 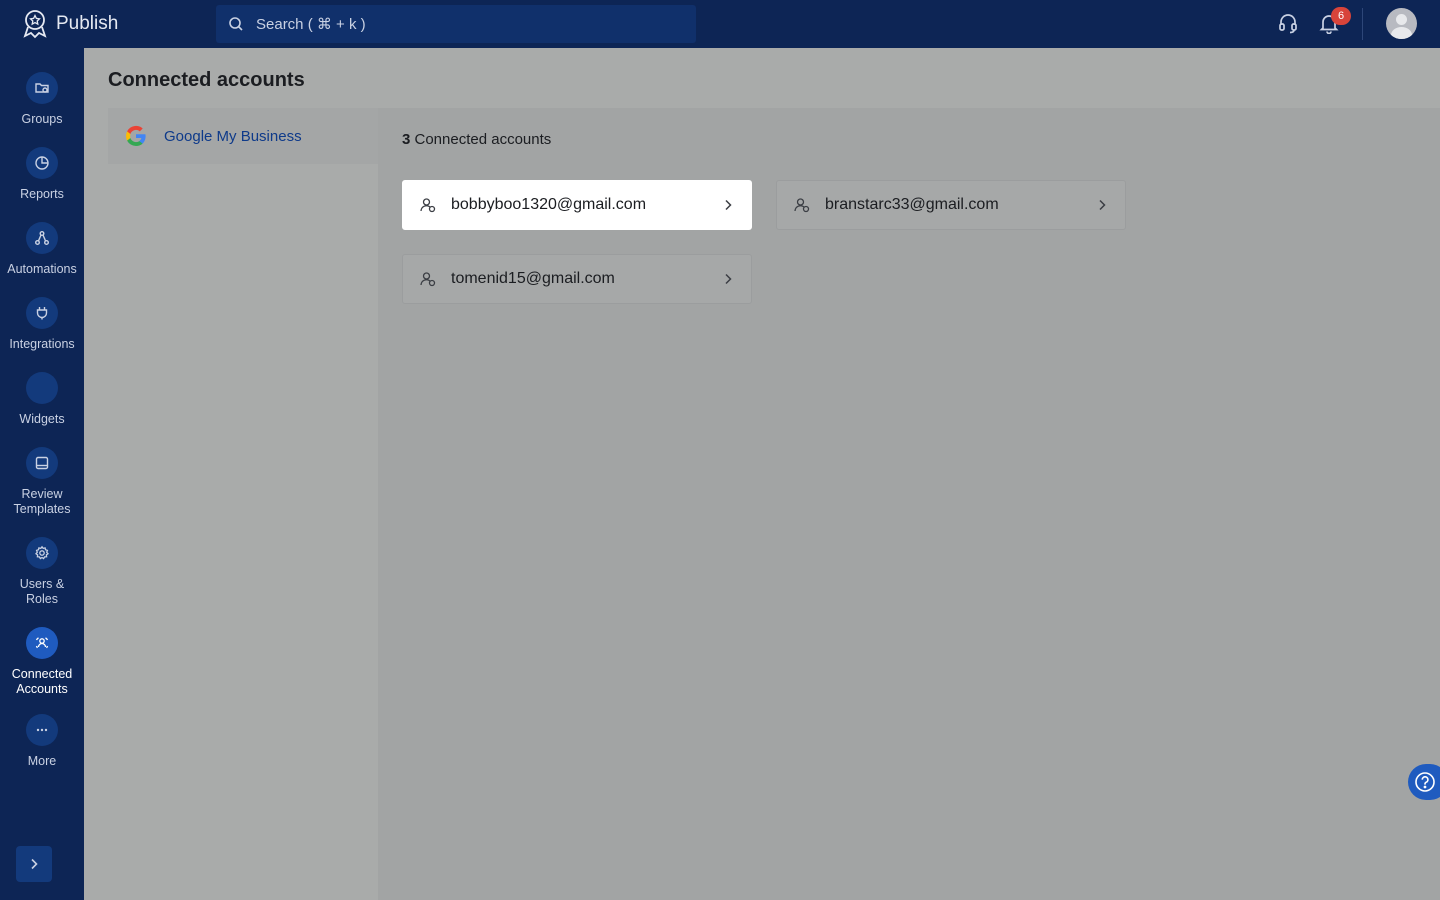 What do you see at coordinates (35, 24) in the screenshot?
I see `publish-logo-icon` at bounding box center [35, 24].